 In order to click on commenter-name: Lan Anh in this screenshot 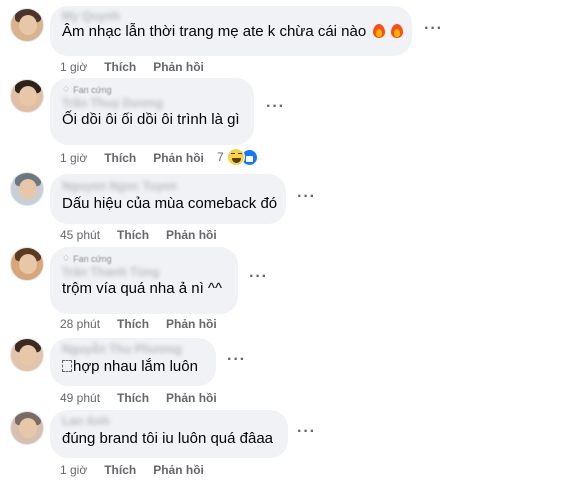, I will do `click(169, 421)`.